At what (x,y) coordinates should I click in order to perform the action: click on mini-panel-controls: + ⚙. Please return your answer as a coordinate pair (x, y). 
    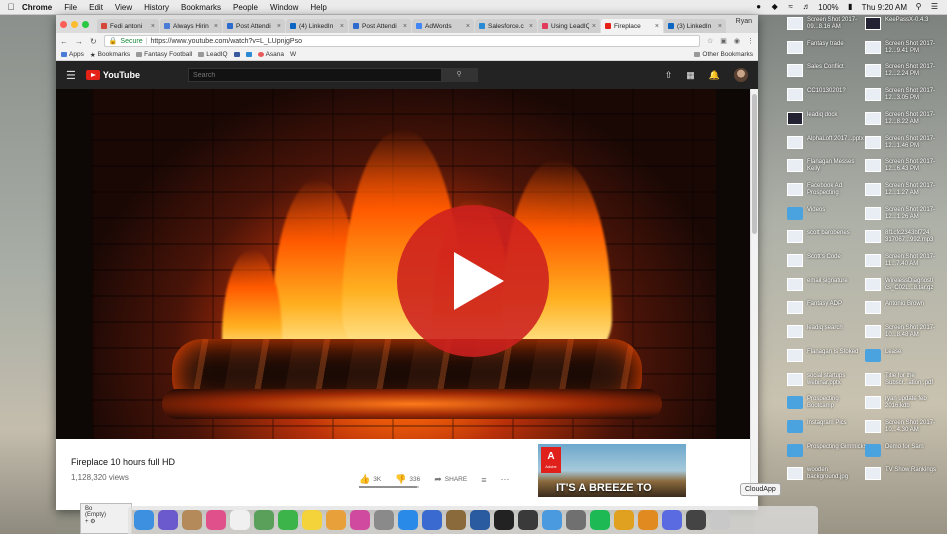
    Looking at the image, I should click on (106, 521).